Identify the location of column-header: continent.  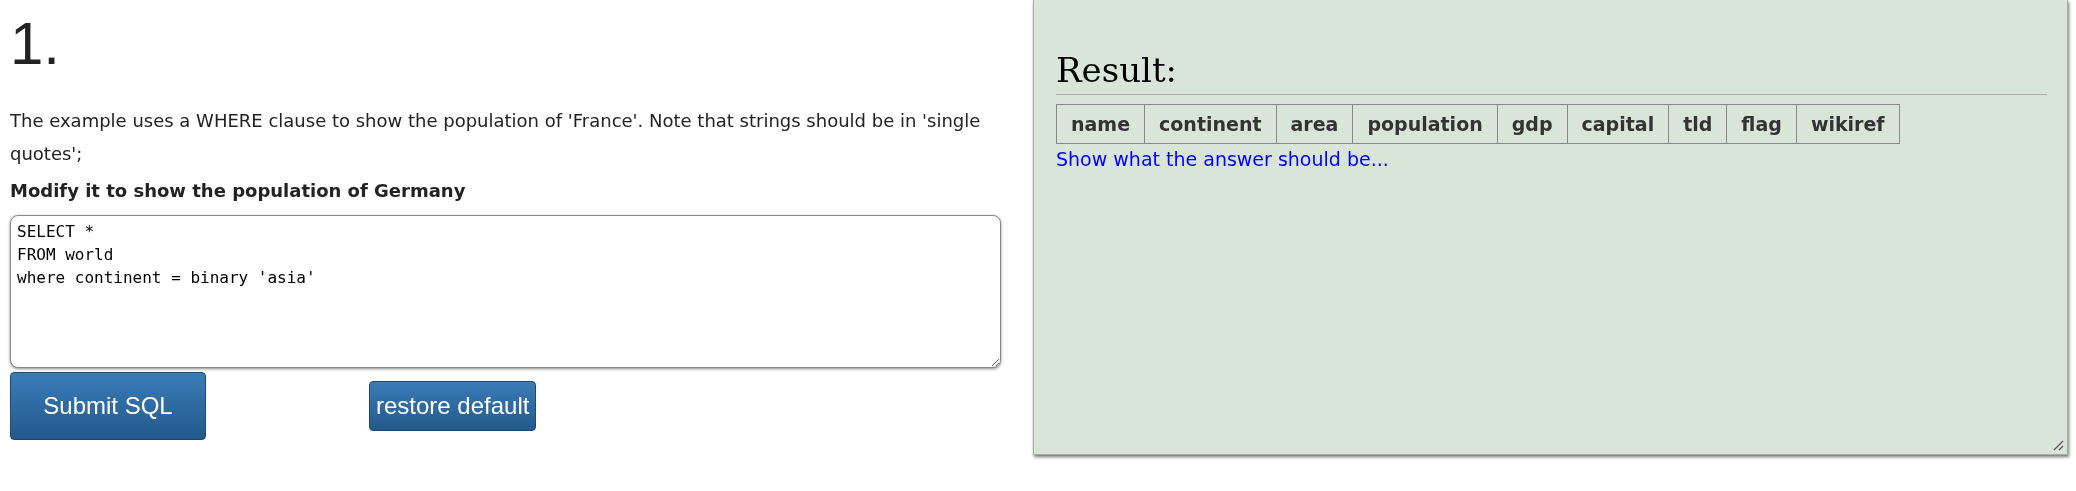
(1210, 124).